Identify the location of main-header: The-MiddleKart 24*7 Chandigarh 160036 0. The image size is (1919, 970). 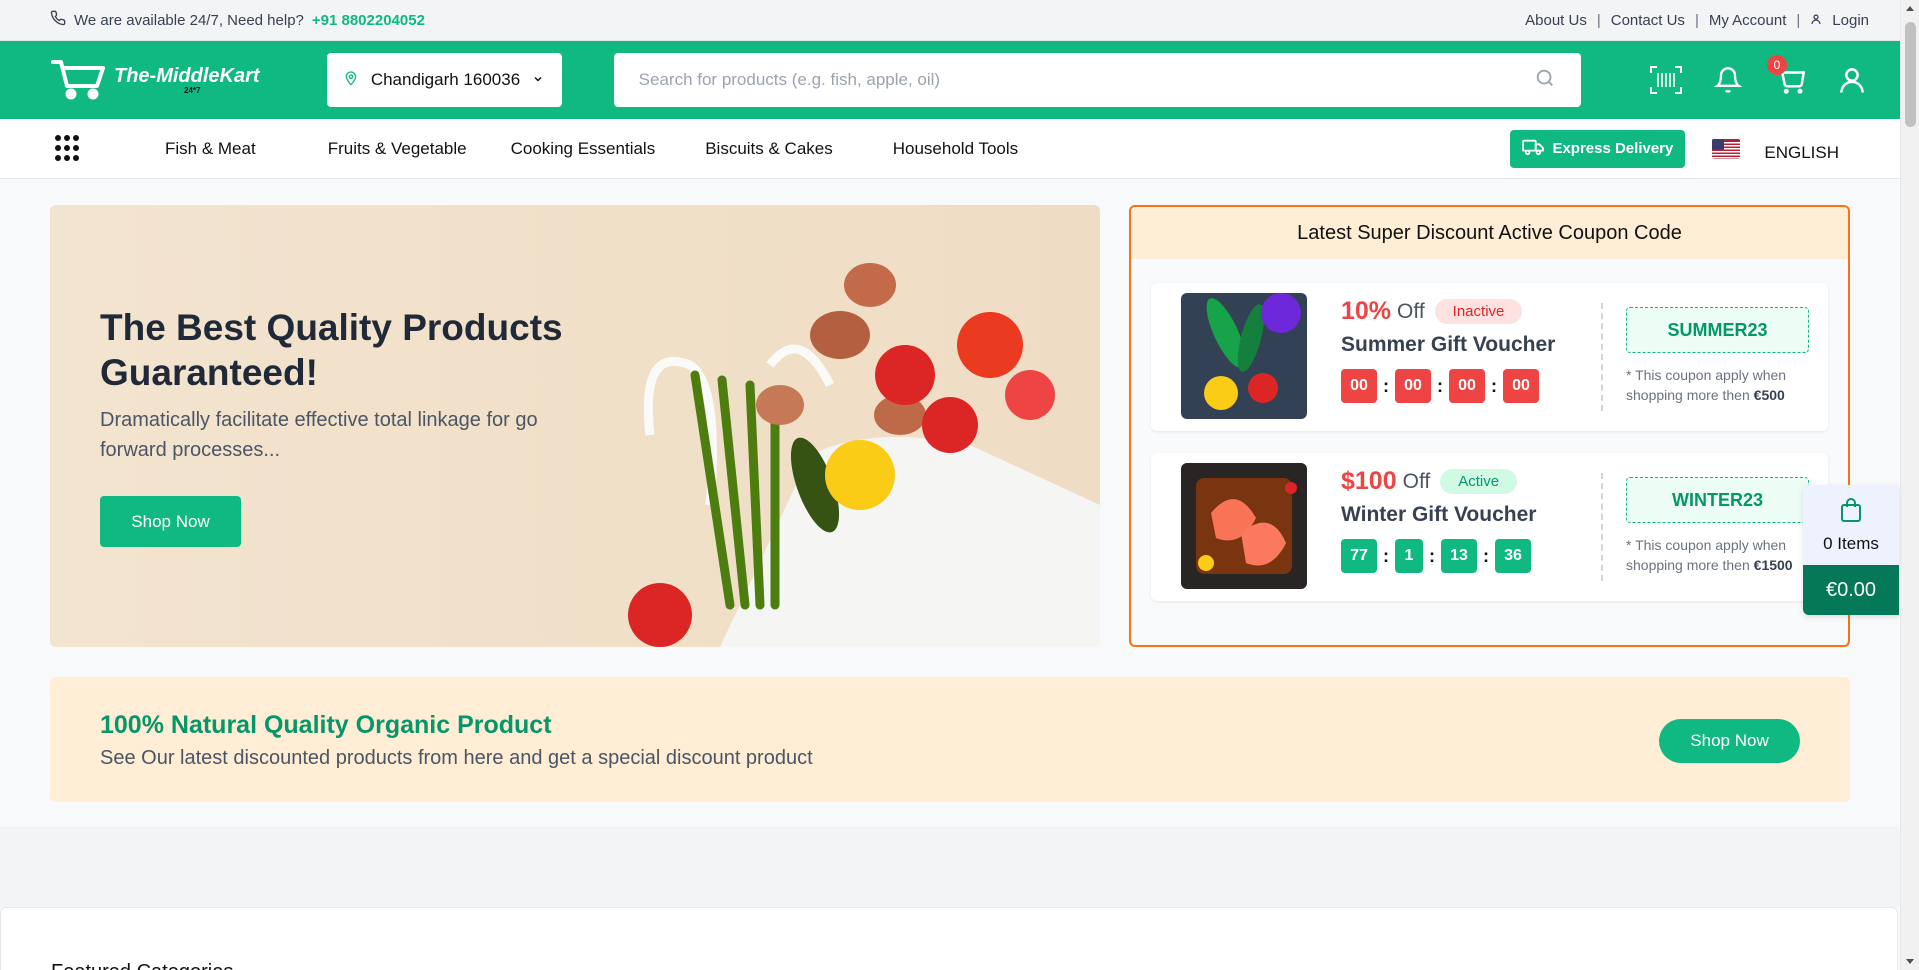
(959, 80).